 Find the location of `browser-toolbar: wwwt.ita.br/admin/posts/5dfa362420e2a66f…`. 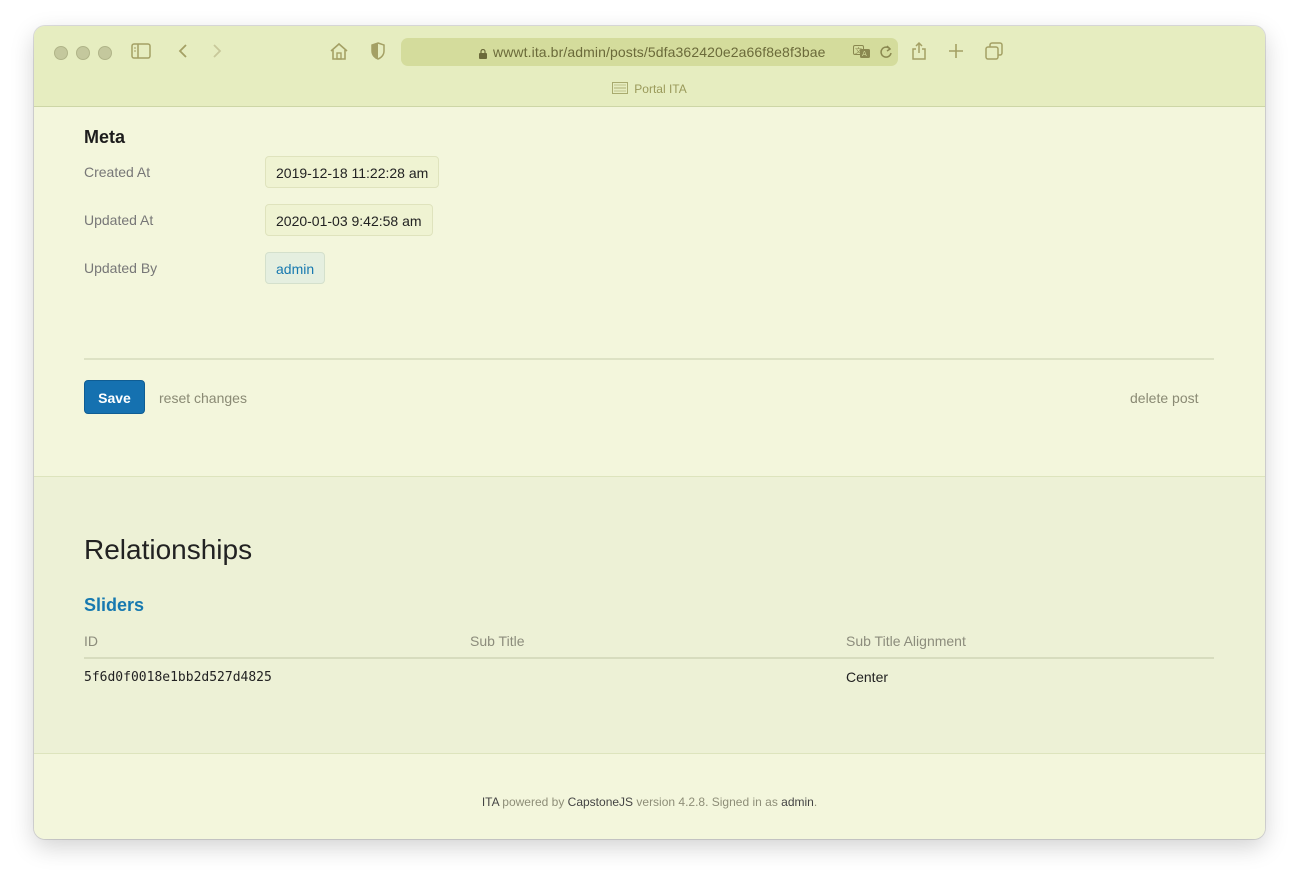

browser-toolbar: wwwt.ita.br/admin/posts/5dfa362420e2a66f… is located at coordinates (649, 66).